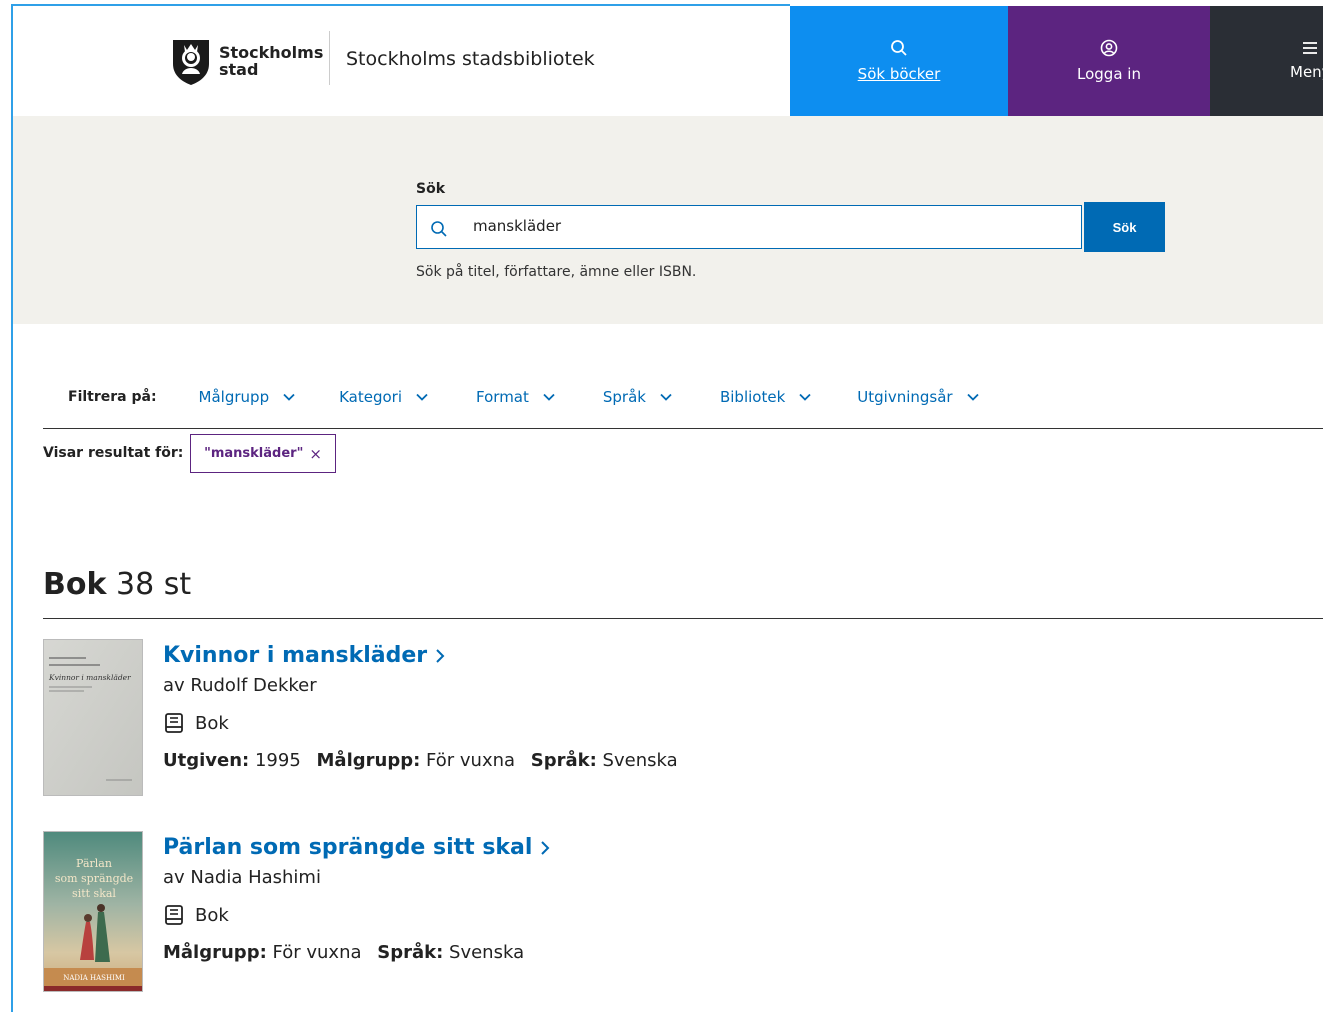 This screenshot has width=1323, height=1012. I want to click on nav-login-button: Logga in, so click(1109, 61).